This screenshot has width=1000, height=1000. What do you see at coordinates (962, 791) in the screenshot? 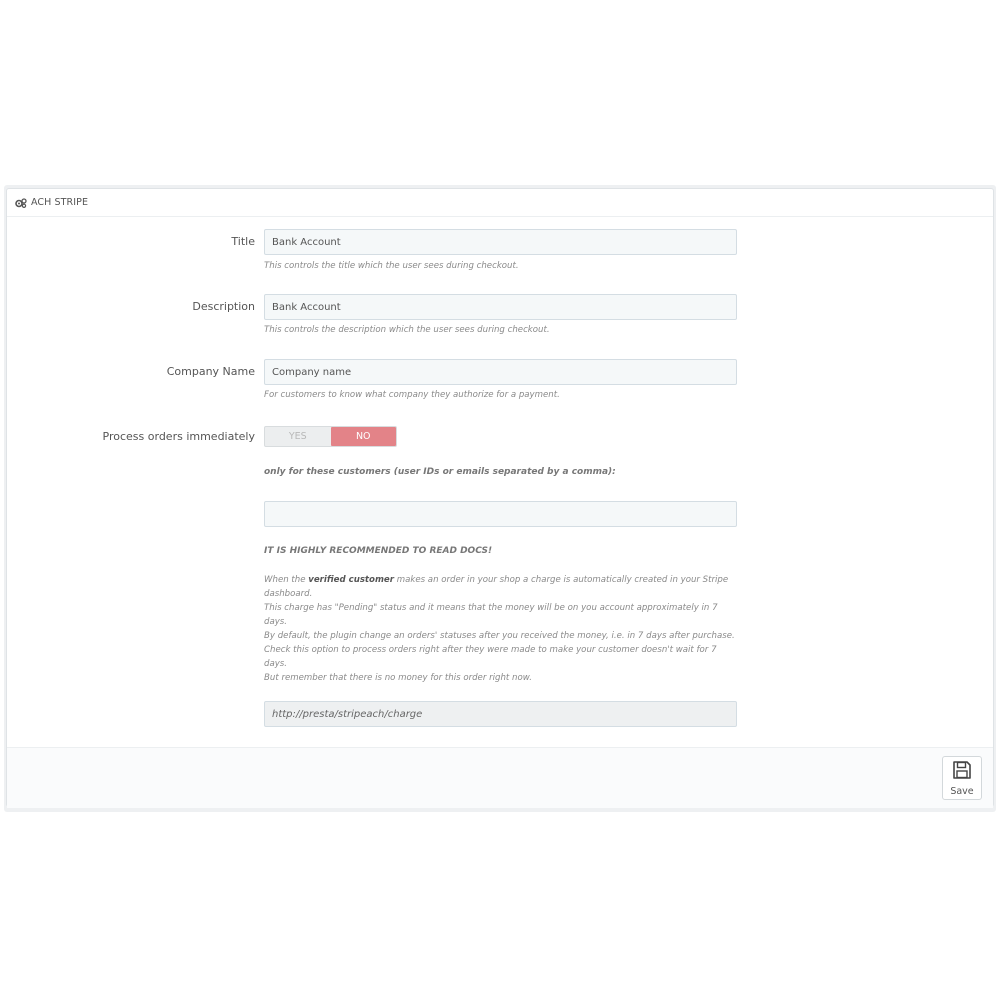
I see `save-button-label: Save` at bounding box center [962, 791].